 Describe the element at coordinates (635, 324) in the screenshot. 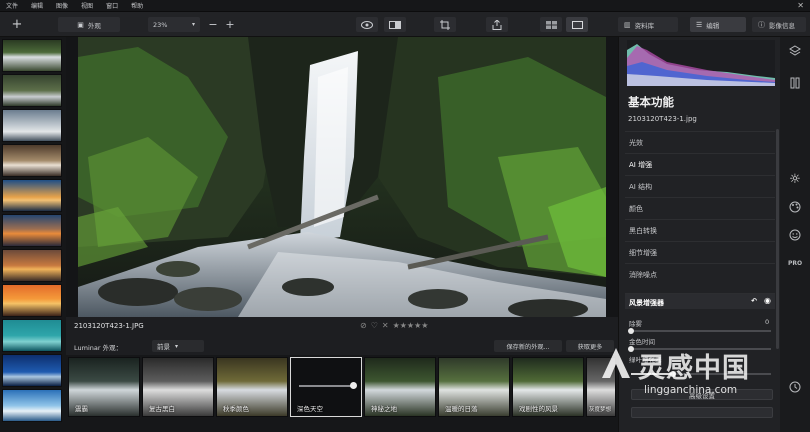

I see `slider-dehaze-label: 除雾` at that location.